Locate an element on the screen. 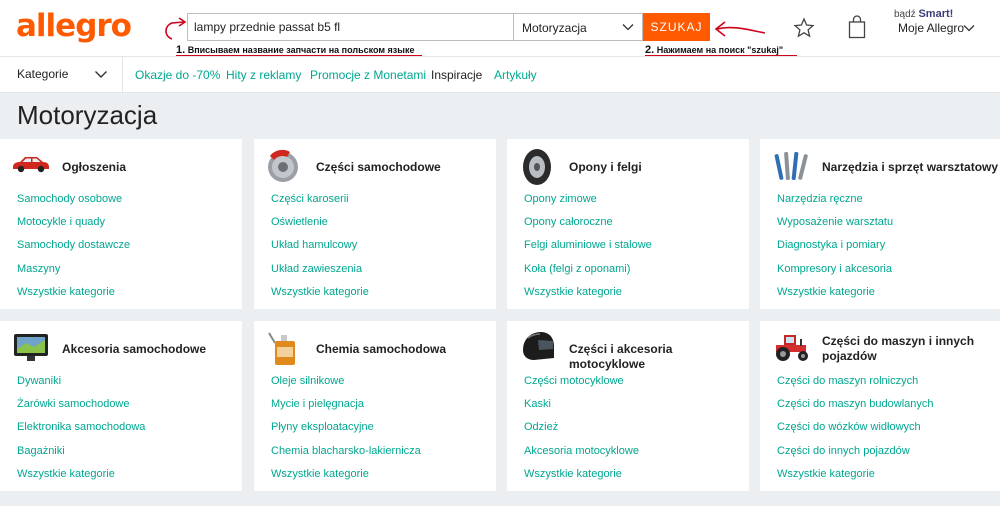 This screenshot has height=506, width=1000. card-link: Części do maszyn rolniczych is located at coordinates (847, 381).